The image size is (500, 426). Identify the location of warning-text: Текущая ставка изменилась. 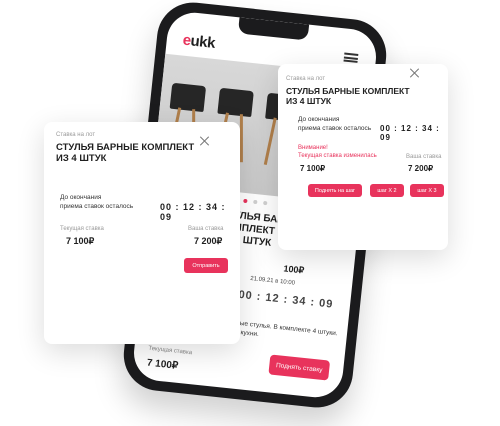
(337, 156).